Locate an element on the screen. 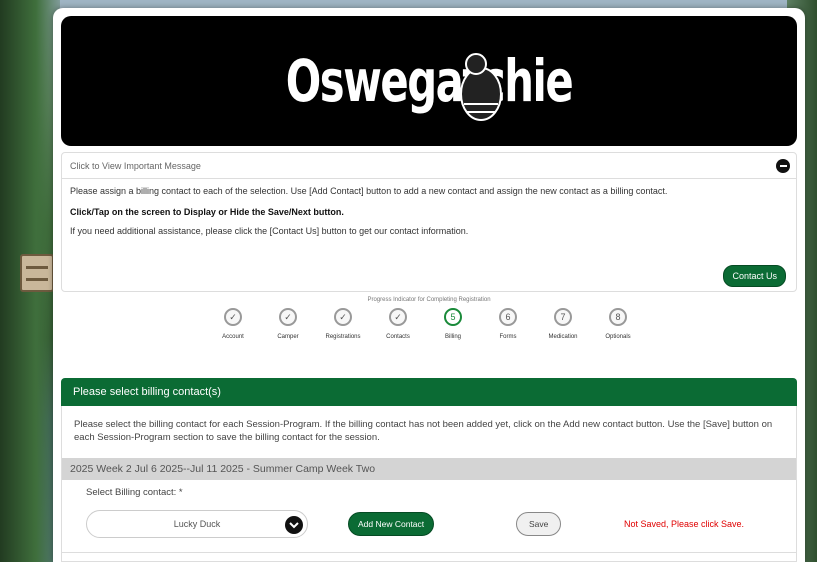 Image resolution: width=817 pixels, height=562 pixels. save-status-text: Not Saved, Please click Save. is located at coordinates (684, 524).